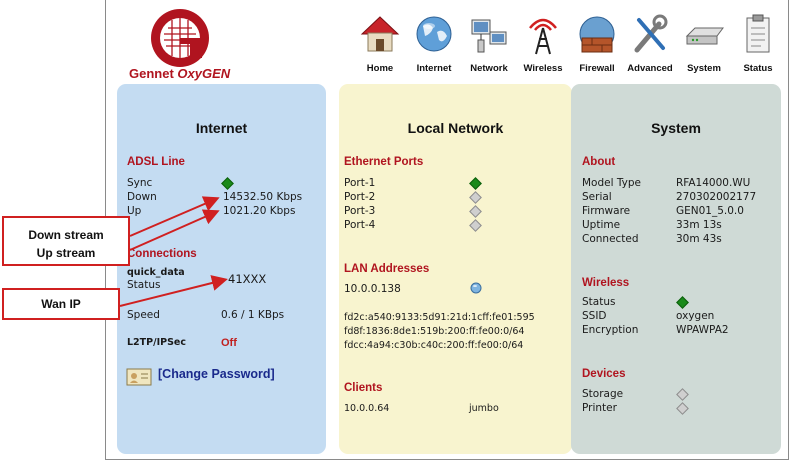  What do you see at coordinates (380, 34) in the screenshot?
I see `home-icon` at bounding box center [380, 34].